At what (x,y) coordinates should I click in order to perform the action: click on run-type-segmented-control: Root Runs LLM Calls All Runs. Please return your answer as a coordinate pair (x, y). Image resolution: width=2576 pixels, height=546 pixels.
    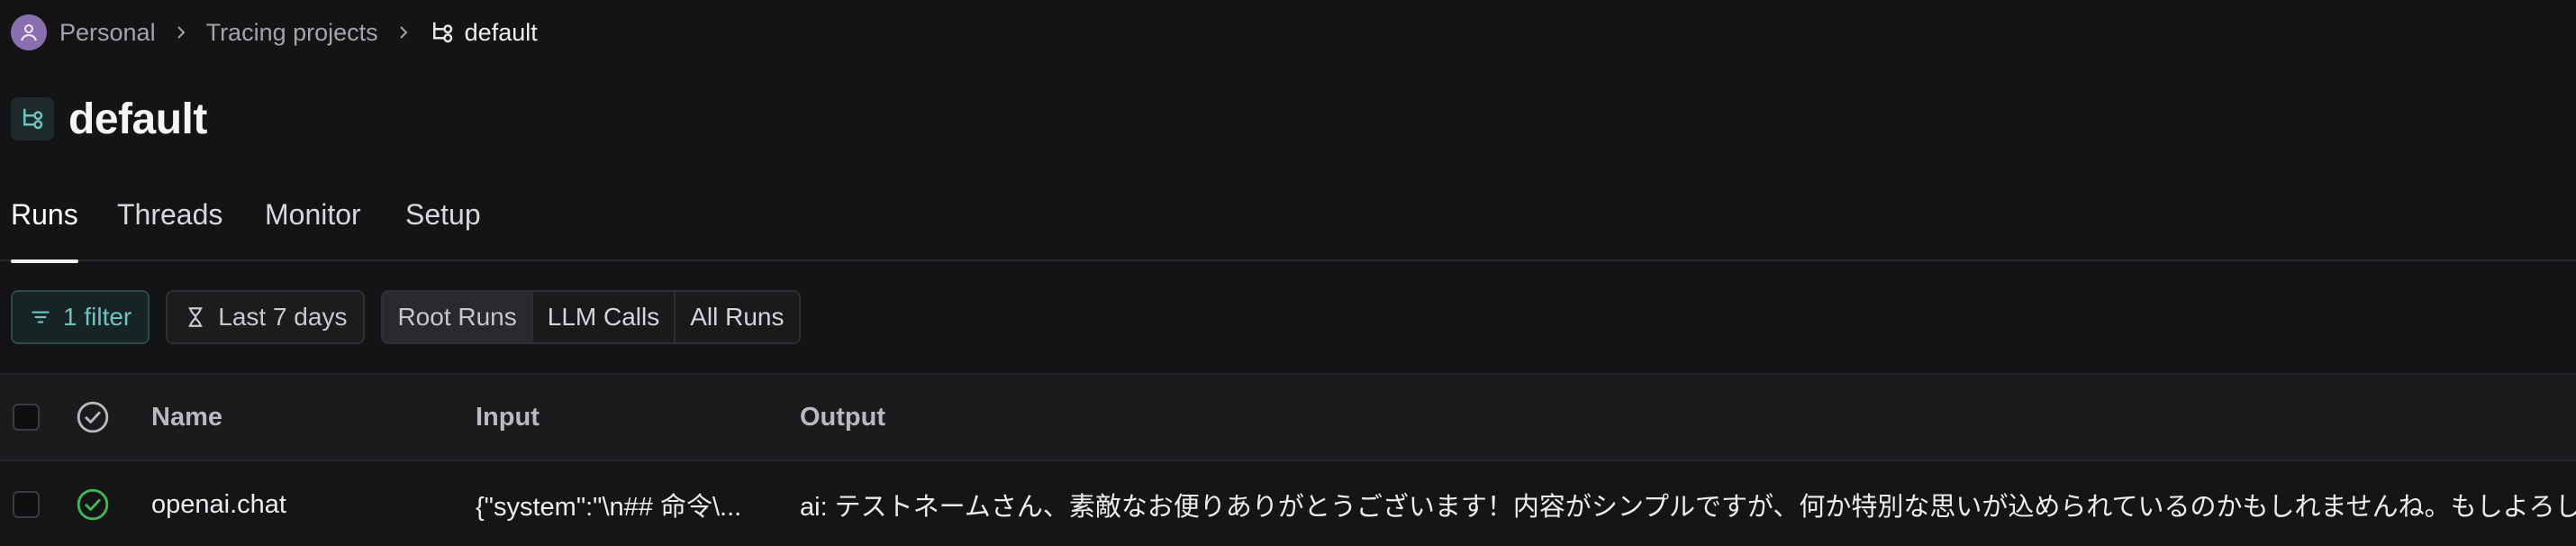
    Looking at the image, I should click on (591, 317).